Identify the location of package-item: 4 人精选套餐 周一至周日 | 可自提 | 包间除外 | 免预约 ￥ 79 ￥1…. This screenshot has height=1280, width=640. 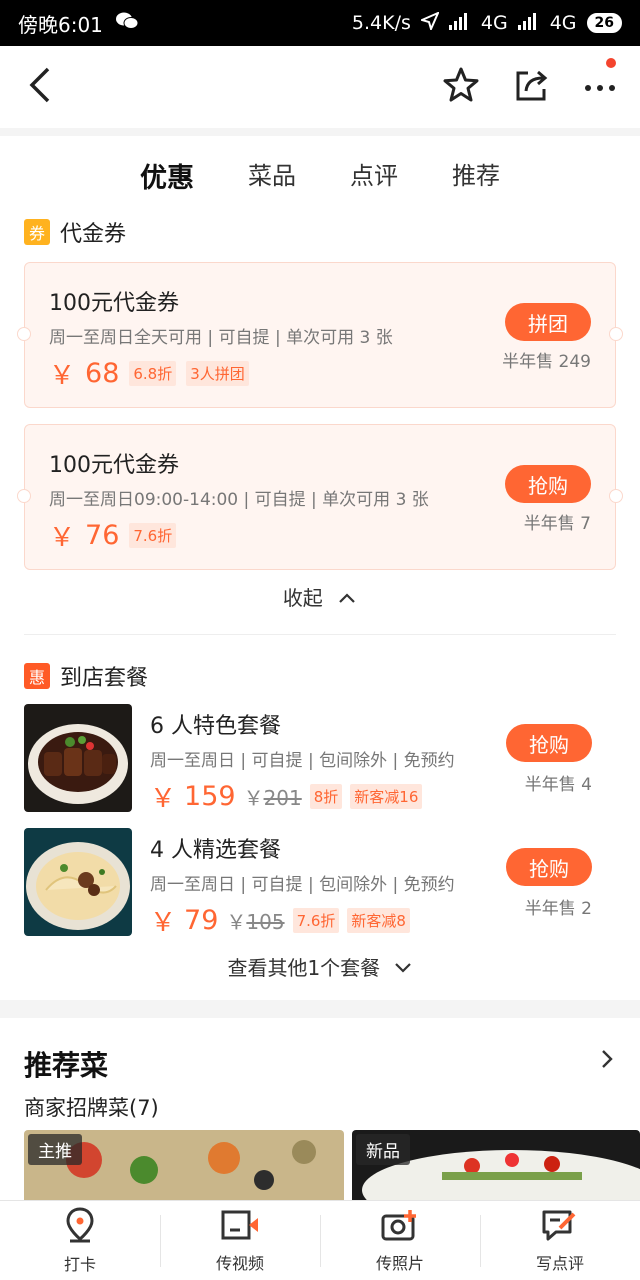
(320, 883).